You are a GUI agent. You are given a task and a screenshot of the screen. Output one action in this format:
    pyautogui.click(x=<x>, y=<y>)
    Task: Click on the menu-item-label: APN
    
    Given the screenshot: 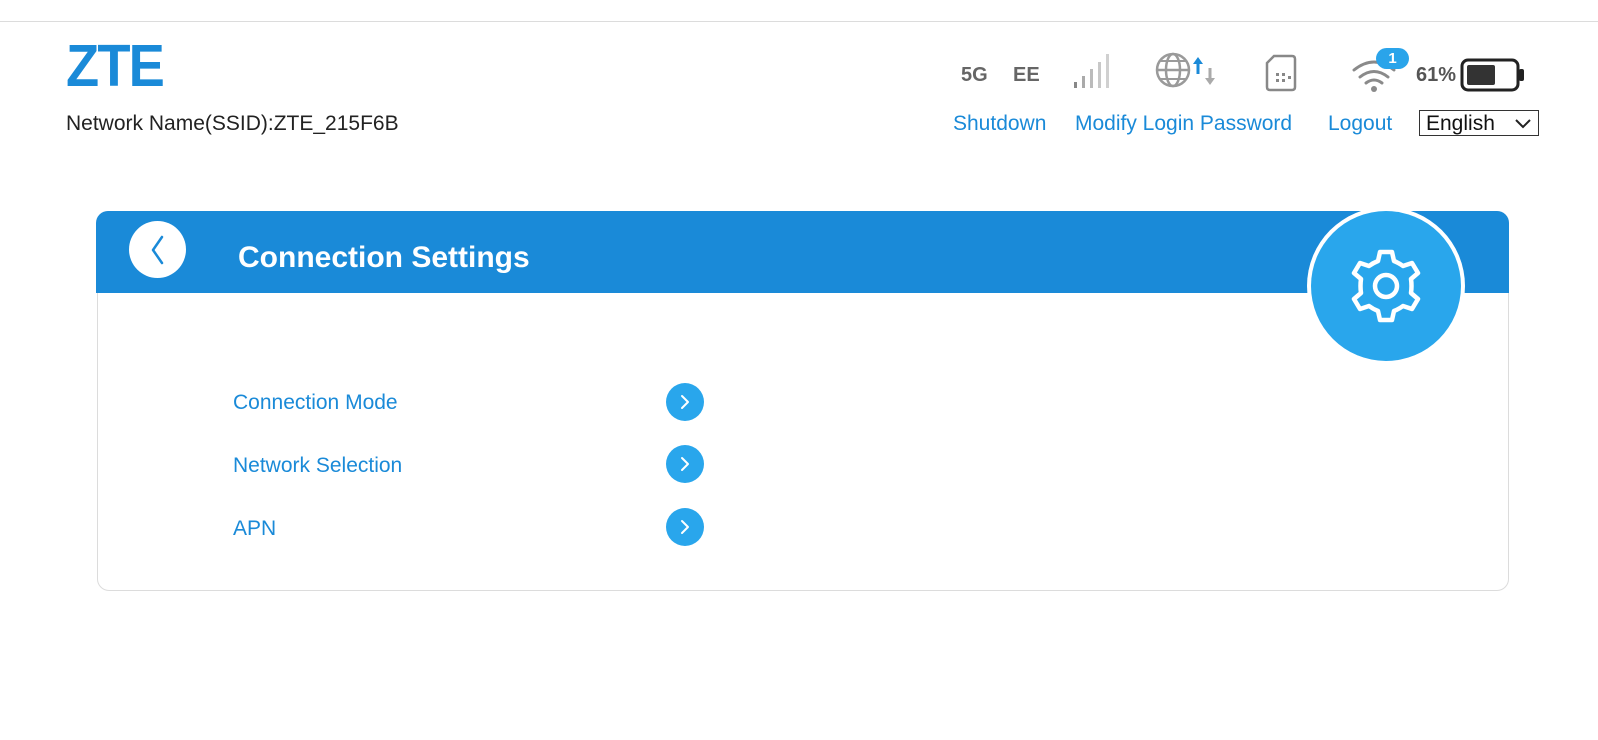 What is the action you would take?
    pyautogui.click(x=254, y=529)
    